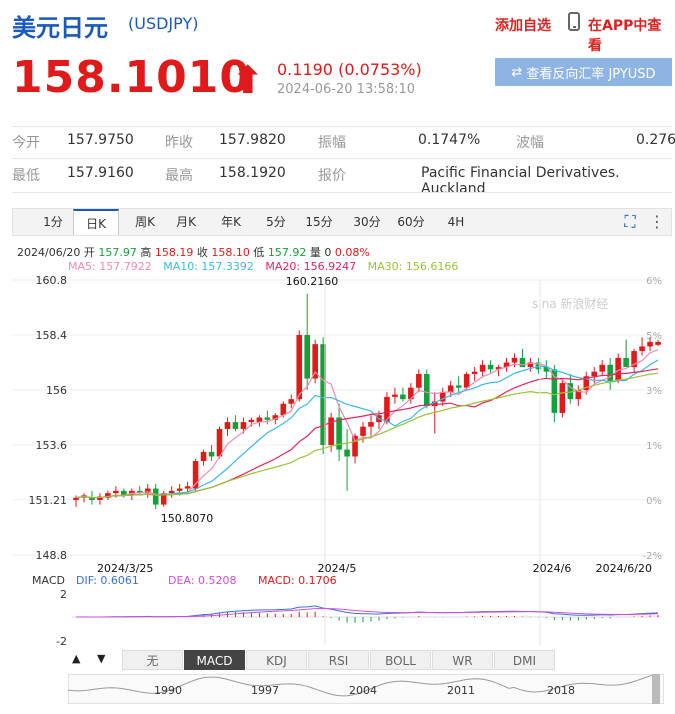 The image size is (675, 714). Describe the element at coordinates (202, 252) in the screenshot. I see `ohlc-close-label: 收` at that location.